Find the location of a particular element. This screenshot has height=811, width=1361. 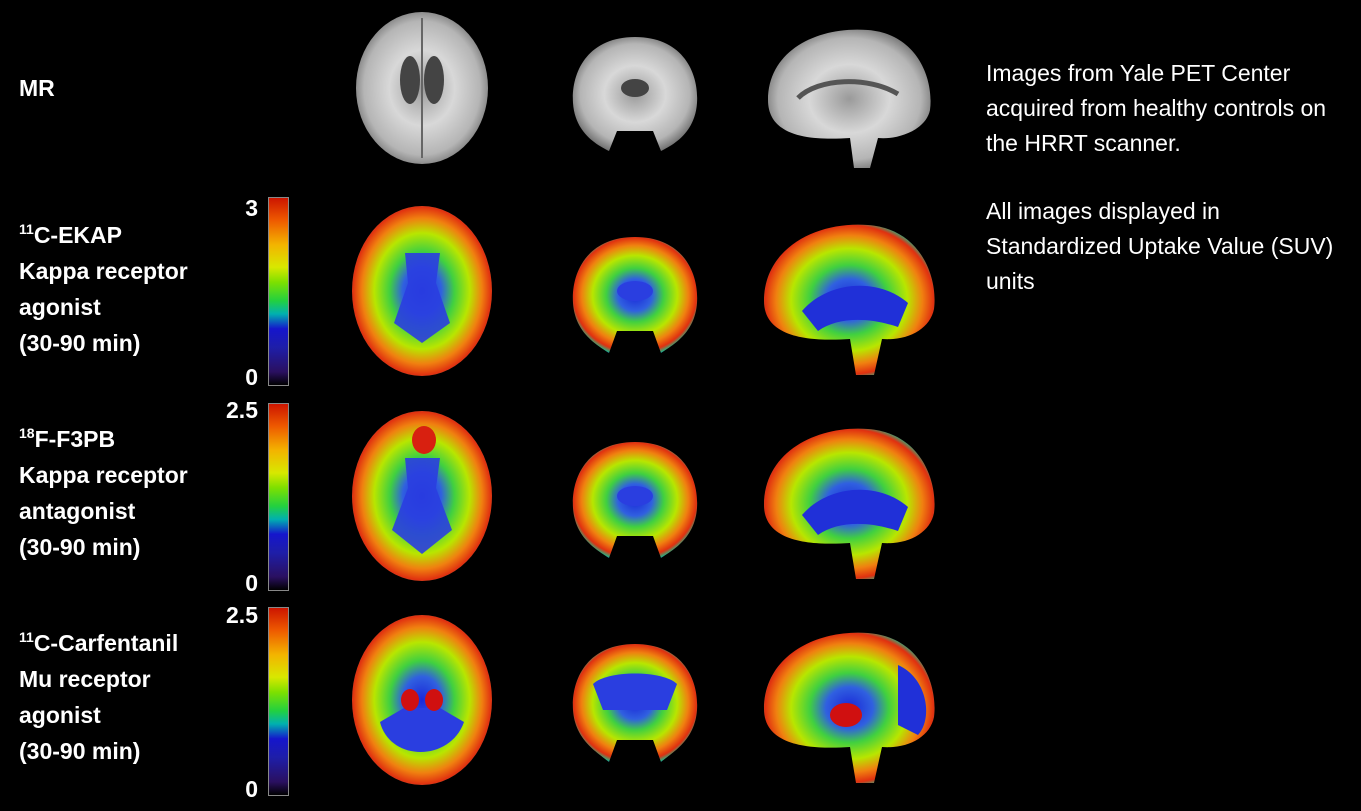

isotope-superscript: 18 is located at coordinates (27, 433).